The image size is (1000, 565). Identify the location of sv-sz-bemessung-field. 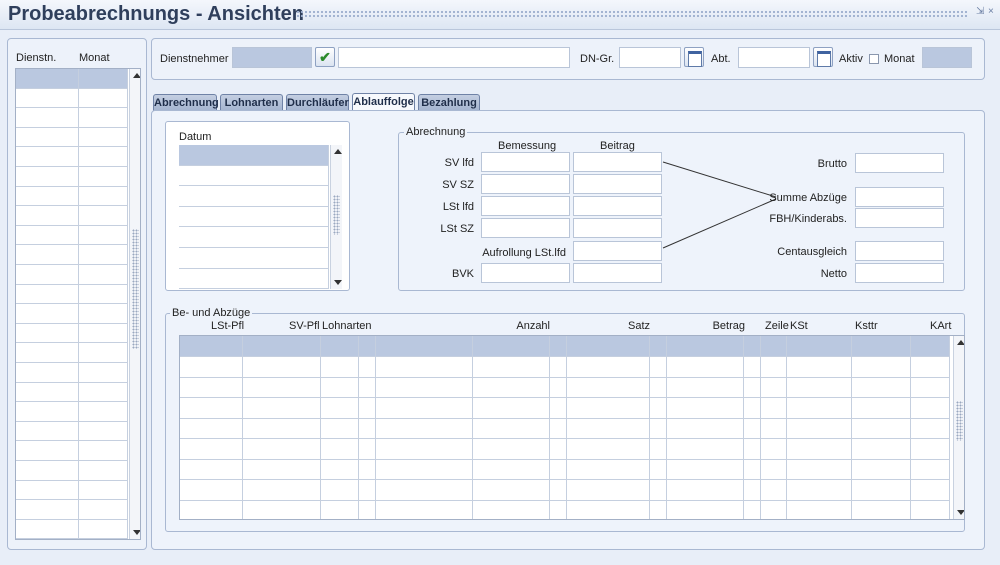
(525, 184).